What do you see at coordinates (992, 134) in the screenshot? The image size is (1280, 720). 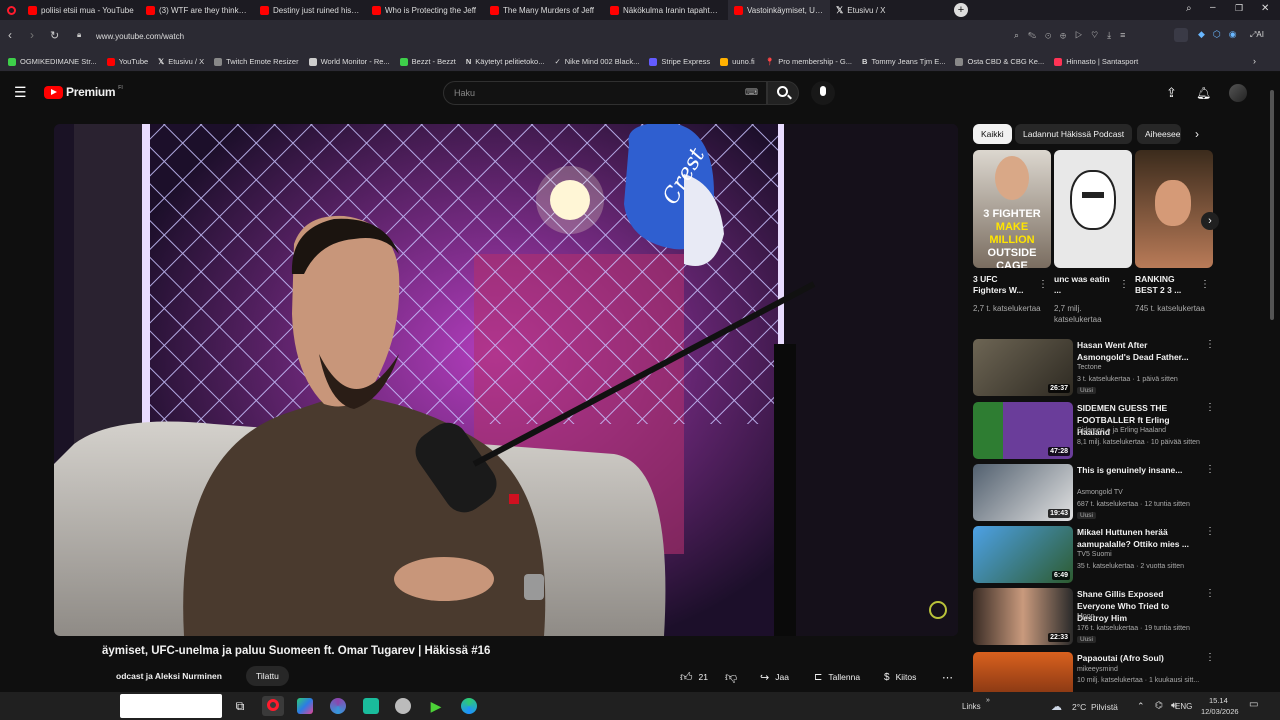 I see `chip-all: Kaikki` at bounding box center [992, 134].